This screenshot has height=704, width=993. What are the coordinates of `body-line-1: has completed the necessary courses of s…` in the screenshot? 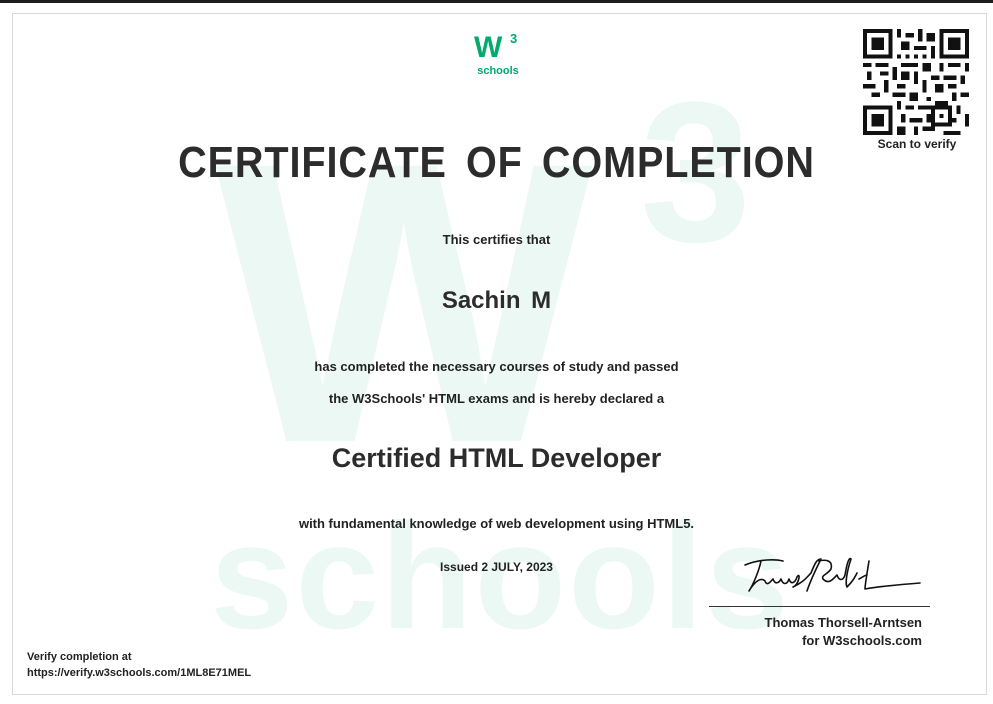 It's located at (496, 366).